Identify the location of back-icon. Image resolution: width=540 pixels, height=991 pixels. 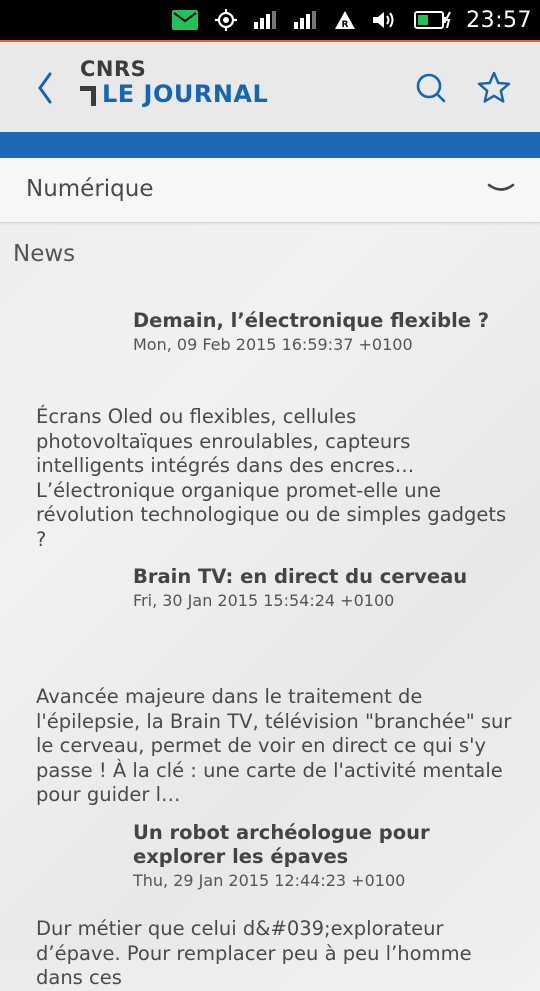
(46, 88).